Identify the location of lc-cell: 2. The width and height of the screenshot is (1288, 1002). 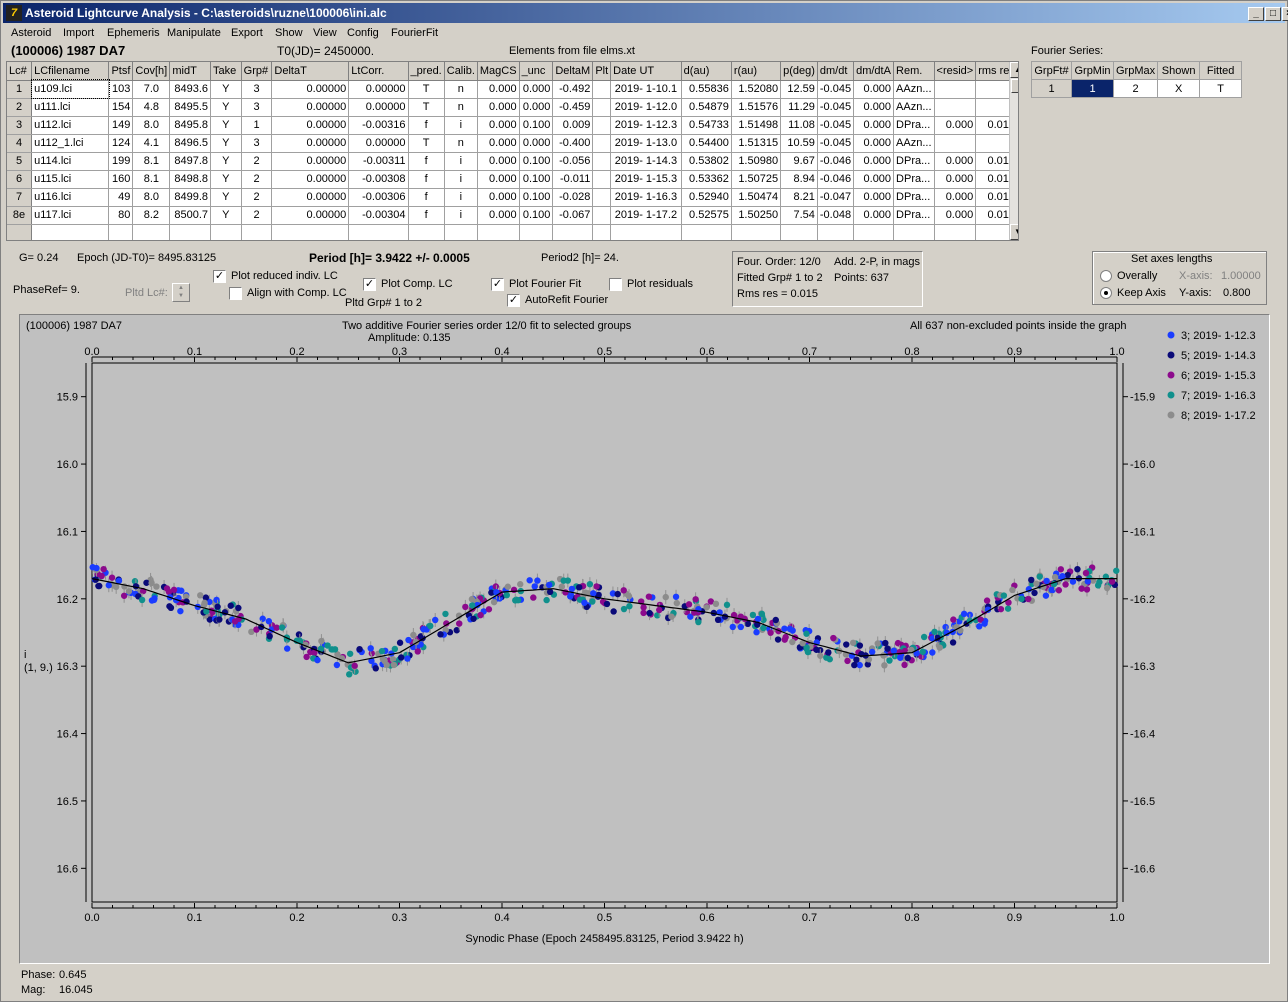
(257, 197).